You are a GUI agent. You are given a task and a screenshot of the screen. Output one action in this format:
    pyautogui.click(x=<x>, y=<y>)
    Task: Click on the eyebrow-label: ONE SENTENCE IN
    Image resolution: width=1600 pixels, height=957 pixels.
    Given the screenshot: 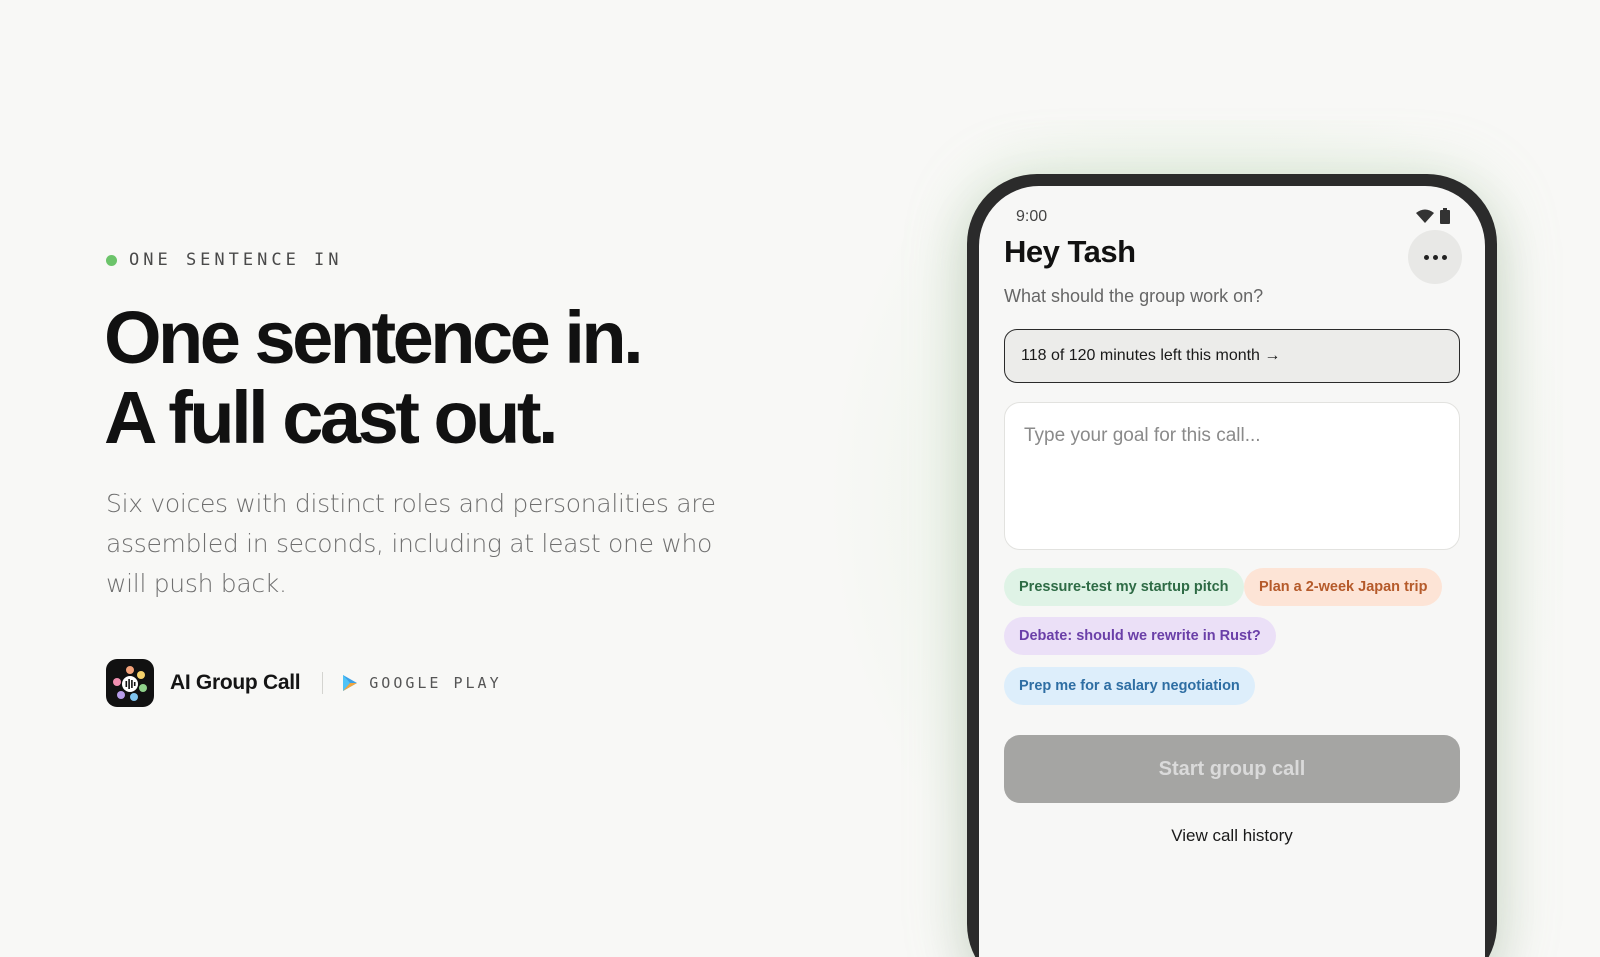 What is the action you would take?
    pyautogui.click(x=236, y=260)
    